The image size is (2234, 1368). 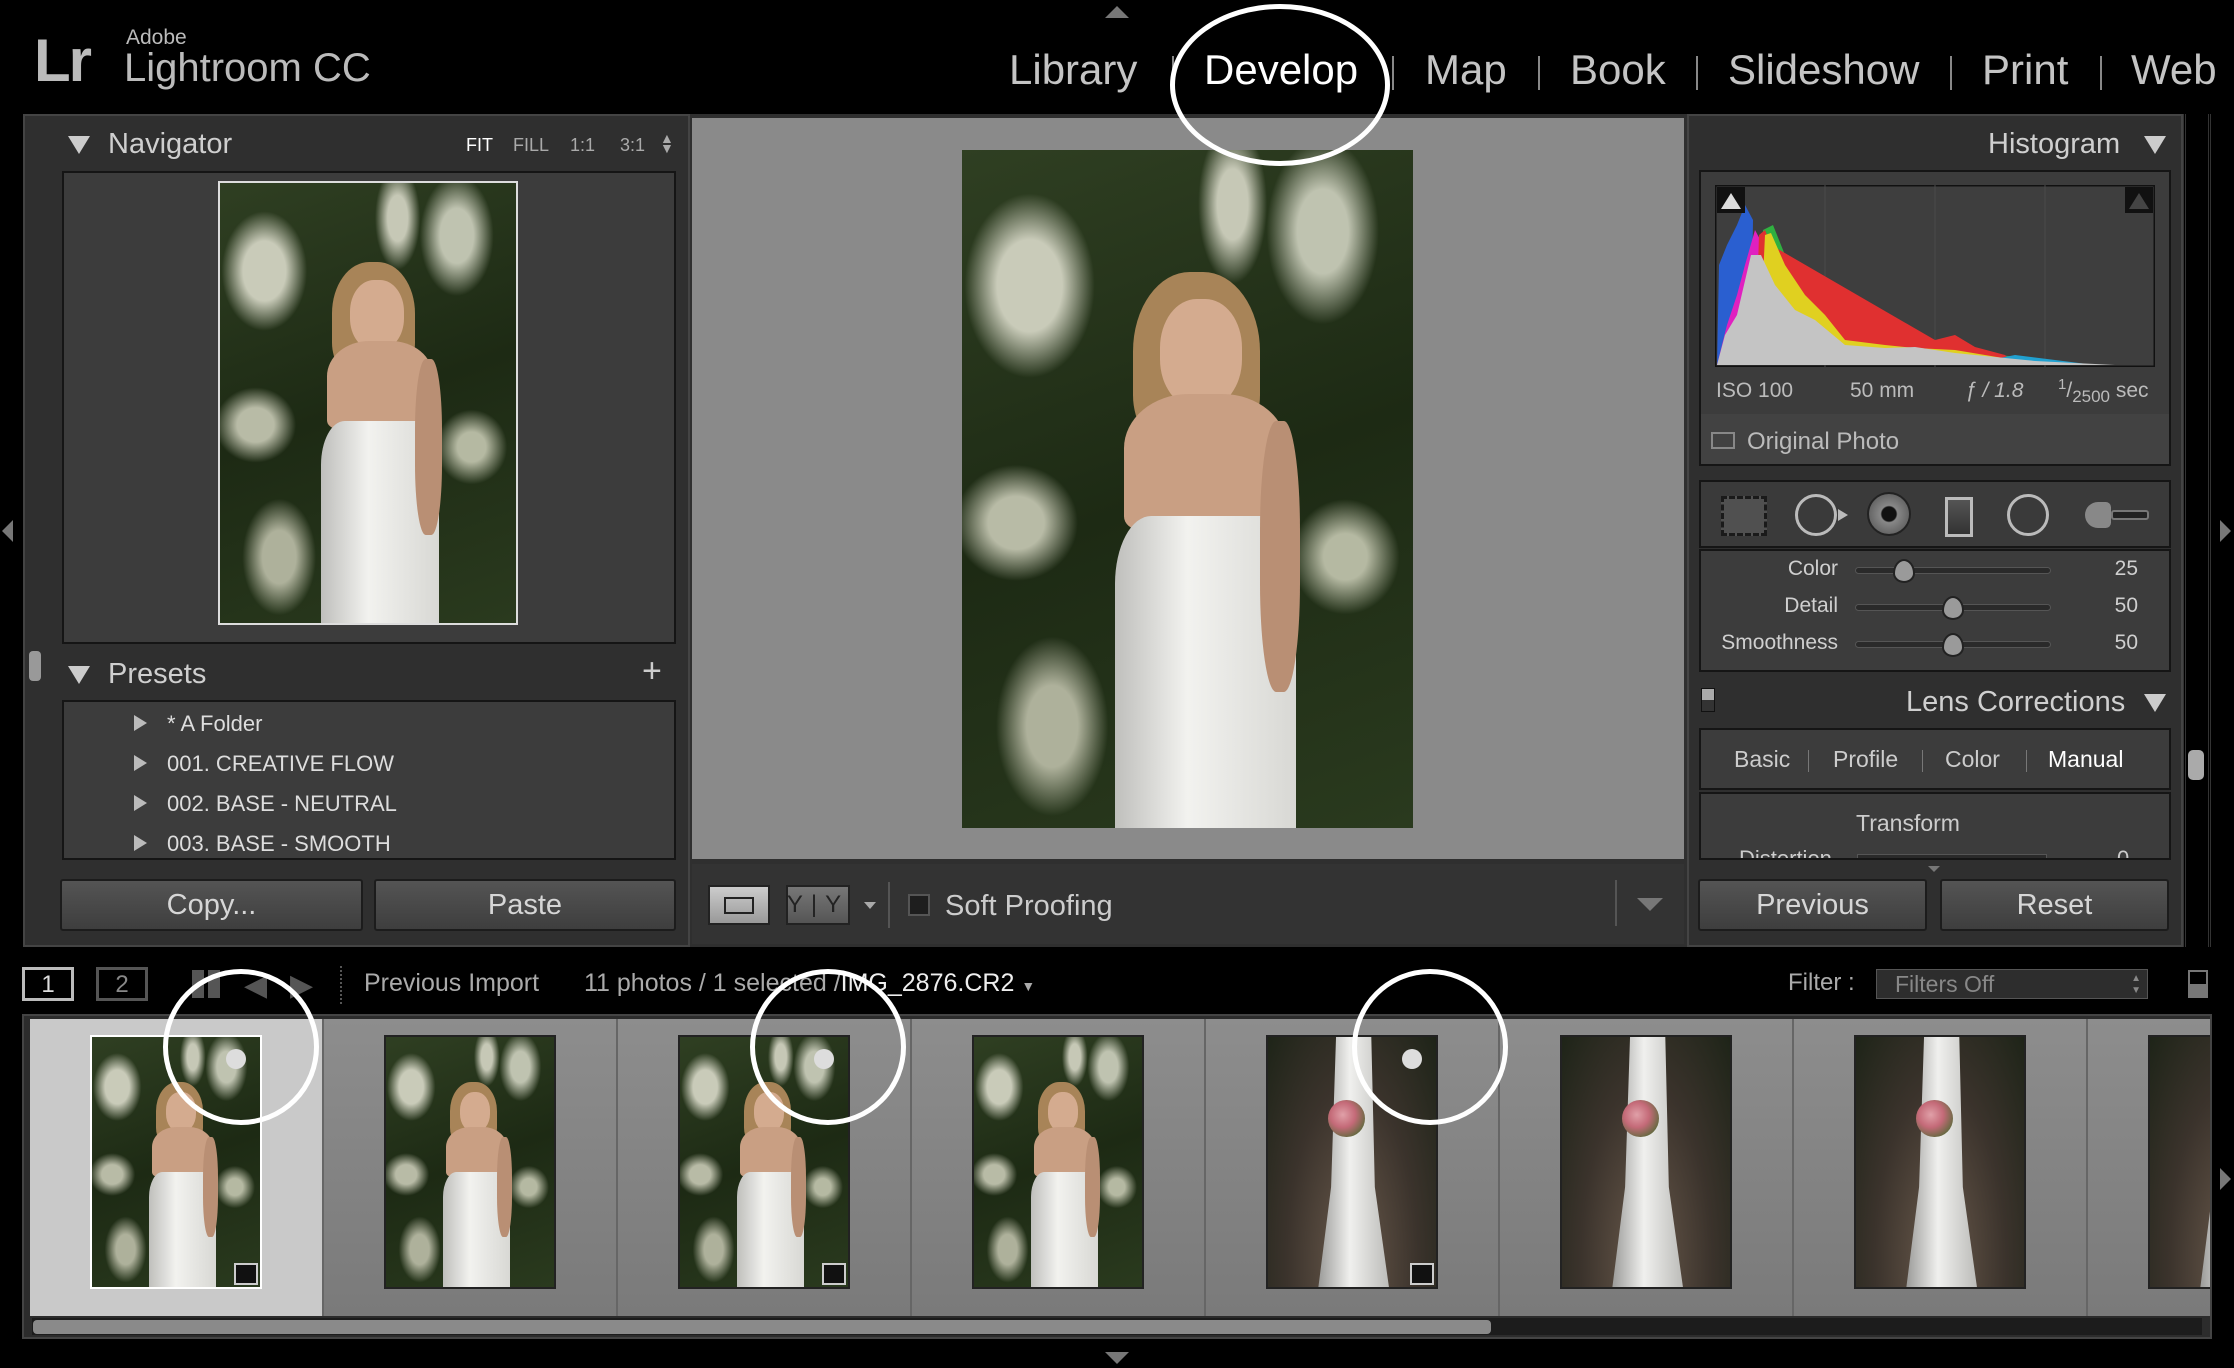 I want to click on crop-overlay-icon, so click(x=1744, y=516).